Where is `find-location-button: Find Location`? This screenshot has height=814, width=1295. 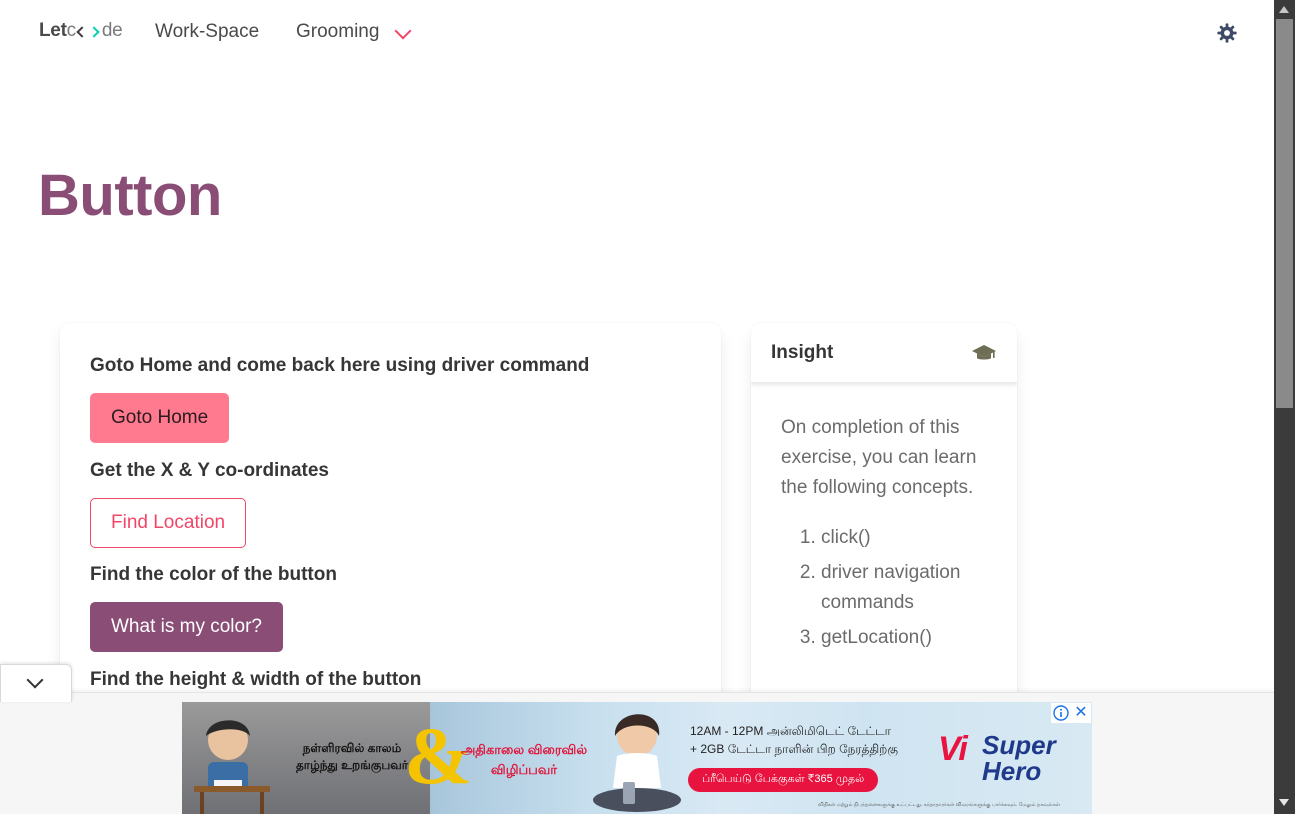
find-location-button: Find Location is located at coordinates (168, 523).